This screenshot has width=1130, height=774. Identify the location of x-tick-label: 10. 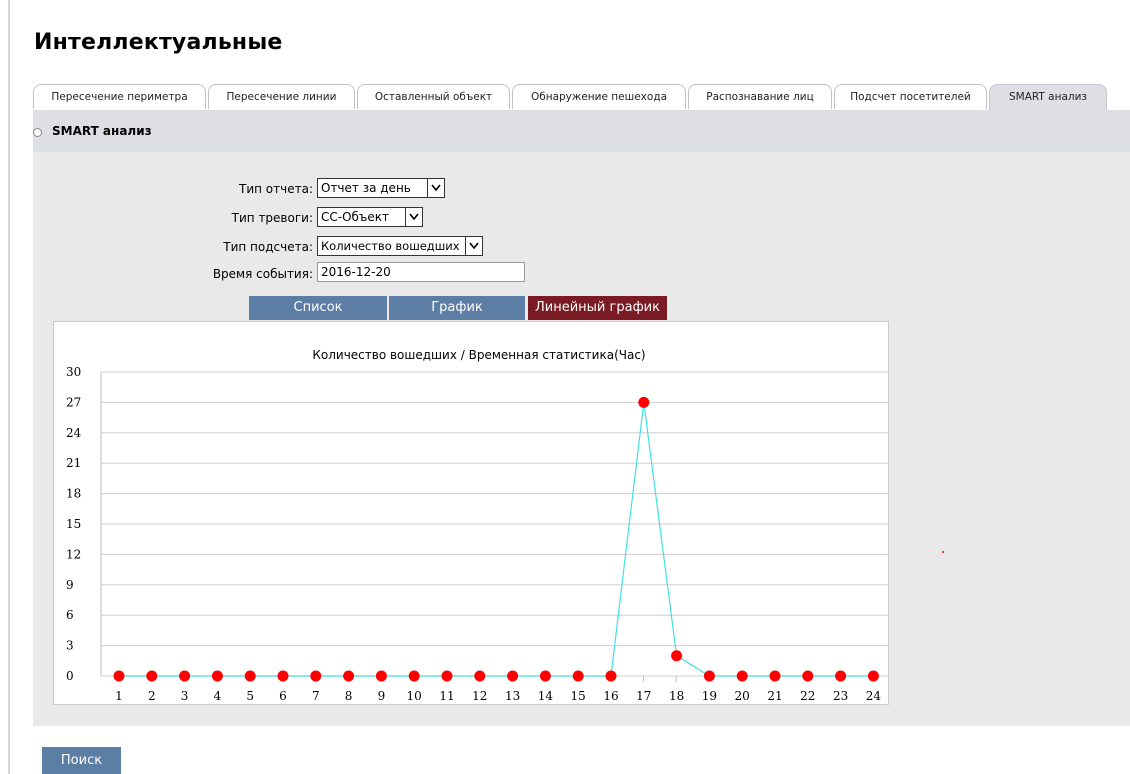
(414, 696).